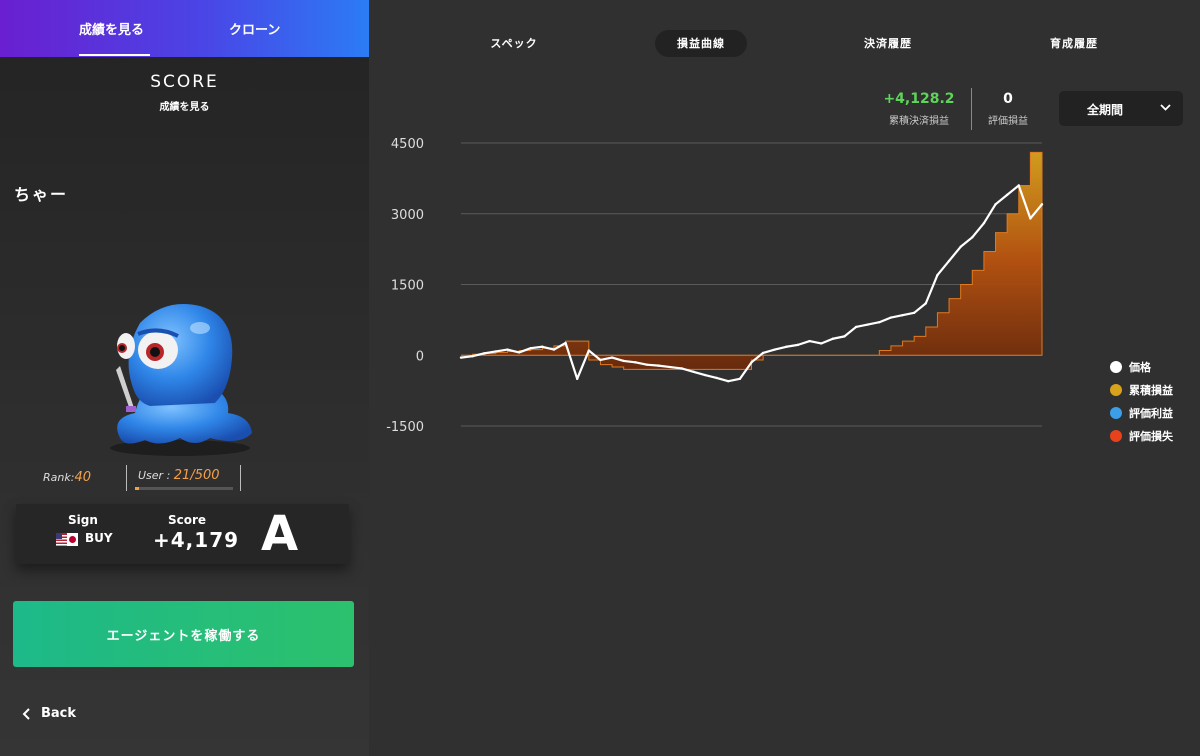  What do you see at coordinates (514, 43) in the screenshot?
I see `tab-spec: スペック` at bounding box center [514, 43].